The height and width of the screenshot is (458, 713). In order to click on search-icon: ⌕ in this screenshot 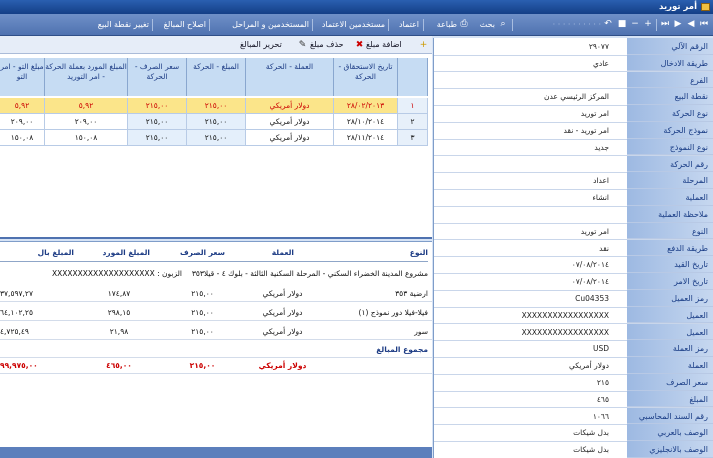, I will do `click(503, 24)`.